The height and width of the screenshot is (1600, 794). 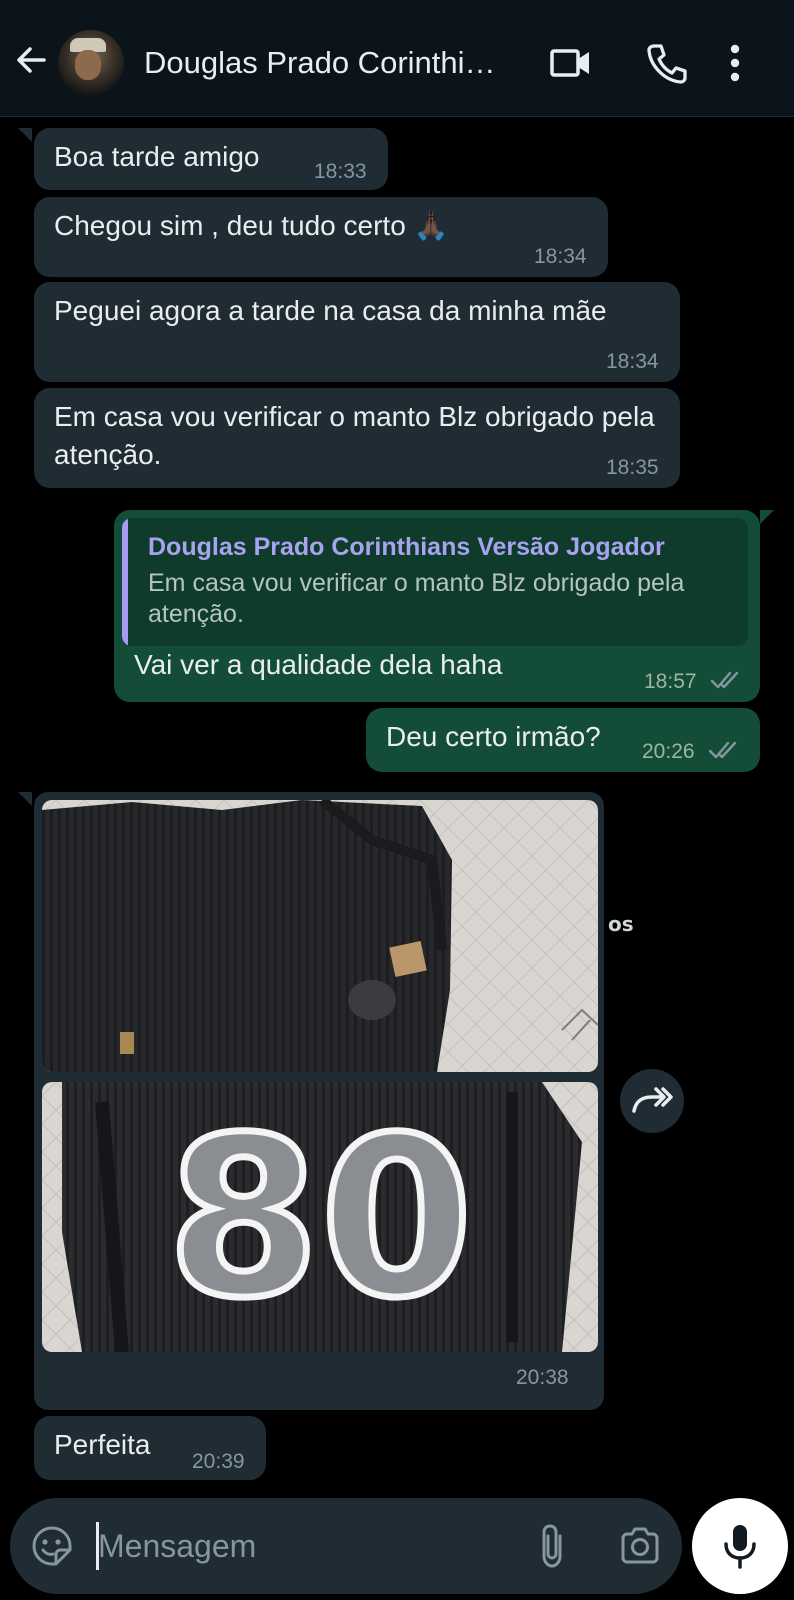 What do you see at coordinates (211, 159) in the screenshot?
I see `incoming-message: Boa tarde amigo 18:33` at bounding box center [211, 159].